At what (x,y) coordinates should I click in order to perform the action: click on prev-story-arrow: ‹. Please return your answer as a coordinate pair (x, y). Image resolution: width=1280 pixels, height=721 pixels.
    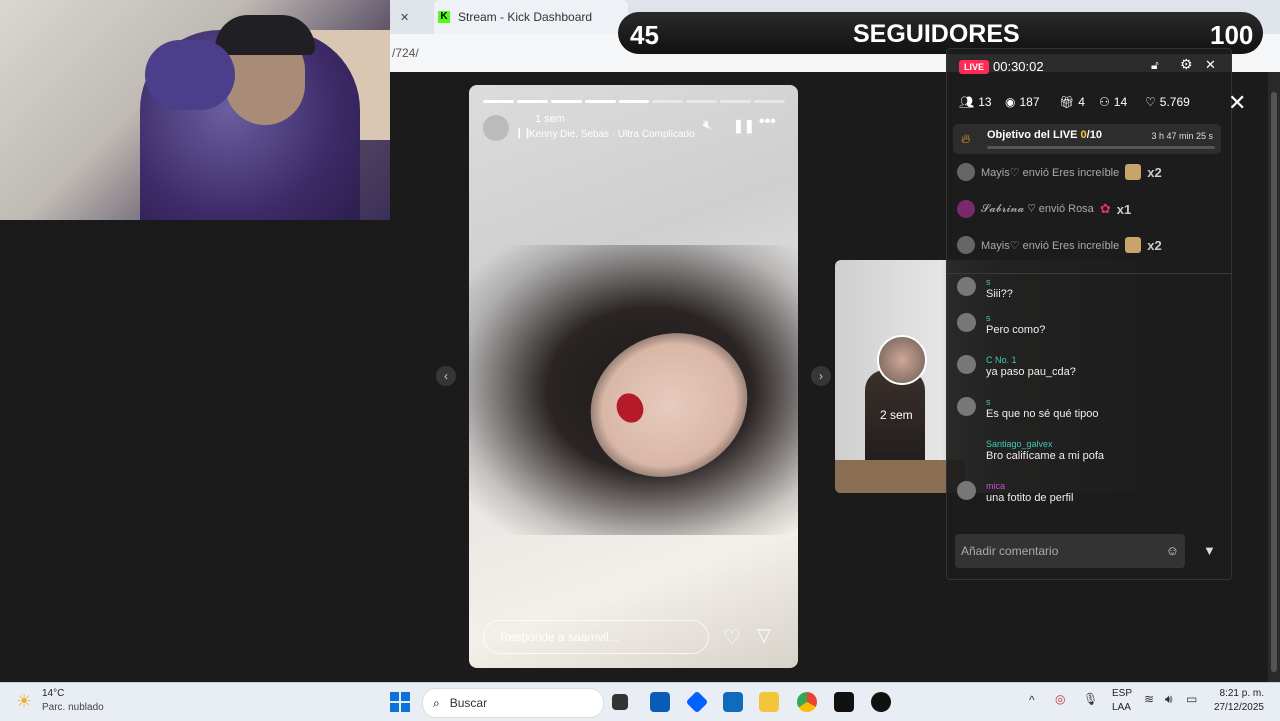
    Looking at the image, I should click on (446, 376).